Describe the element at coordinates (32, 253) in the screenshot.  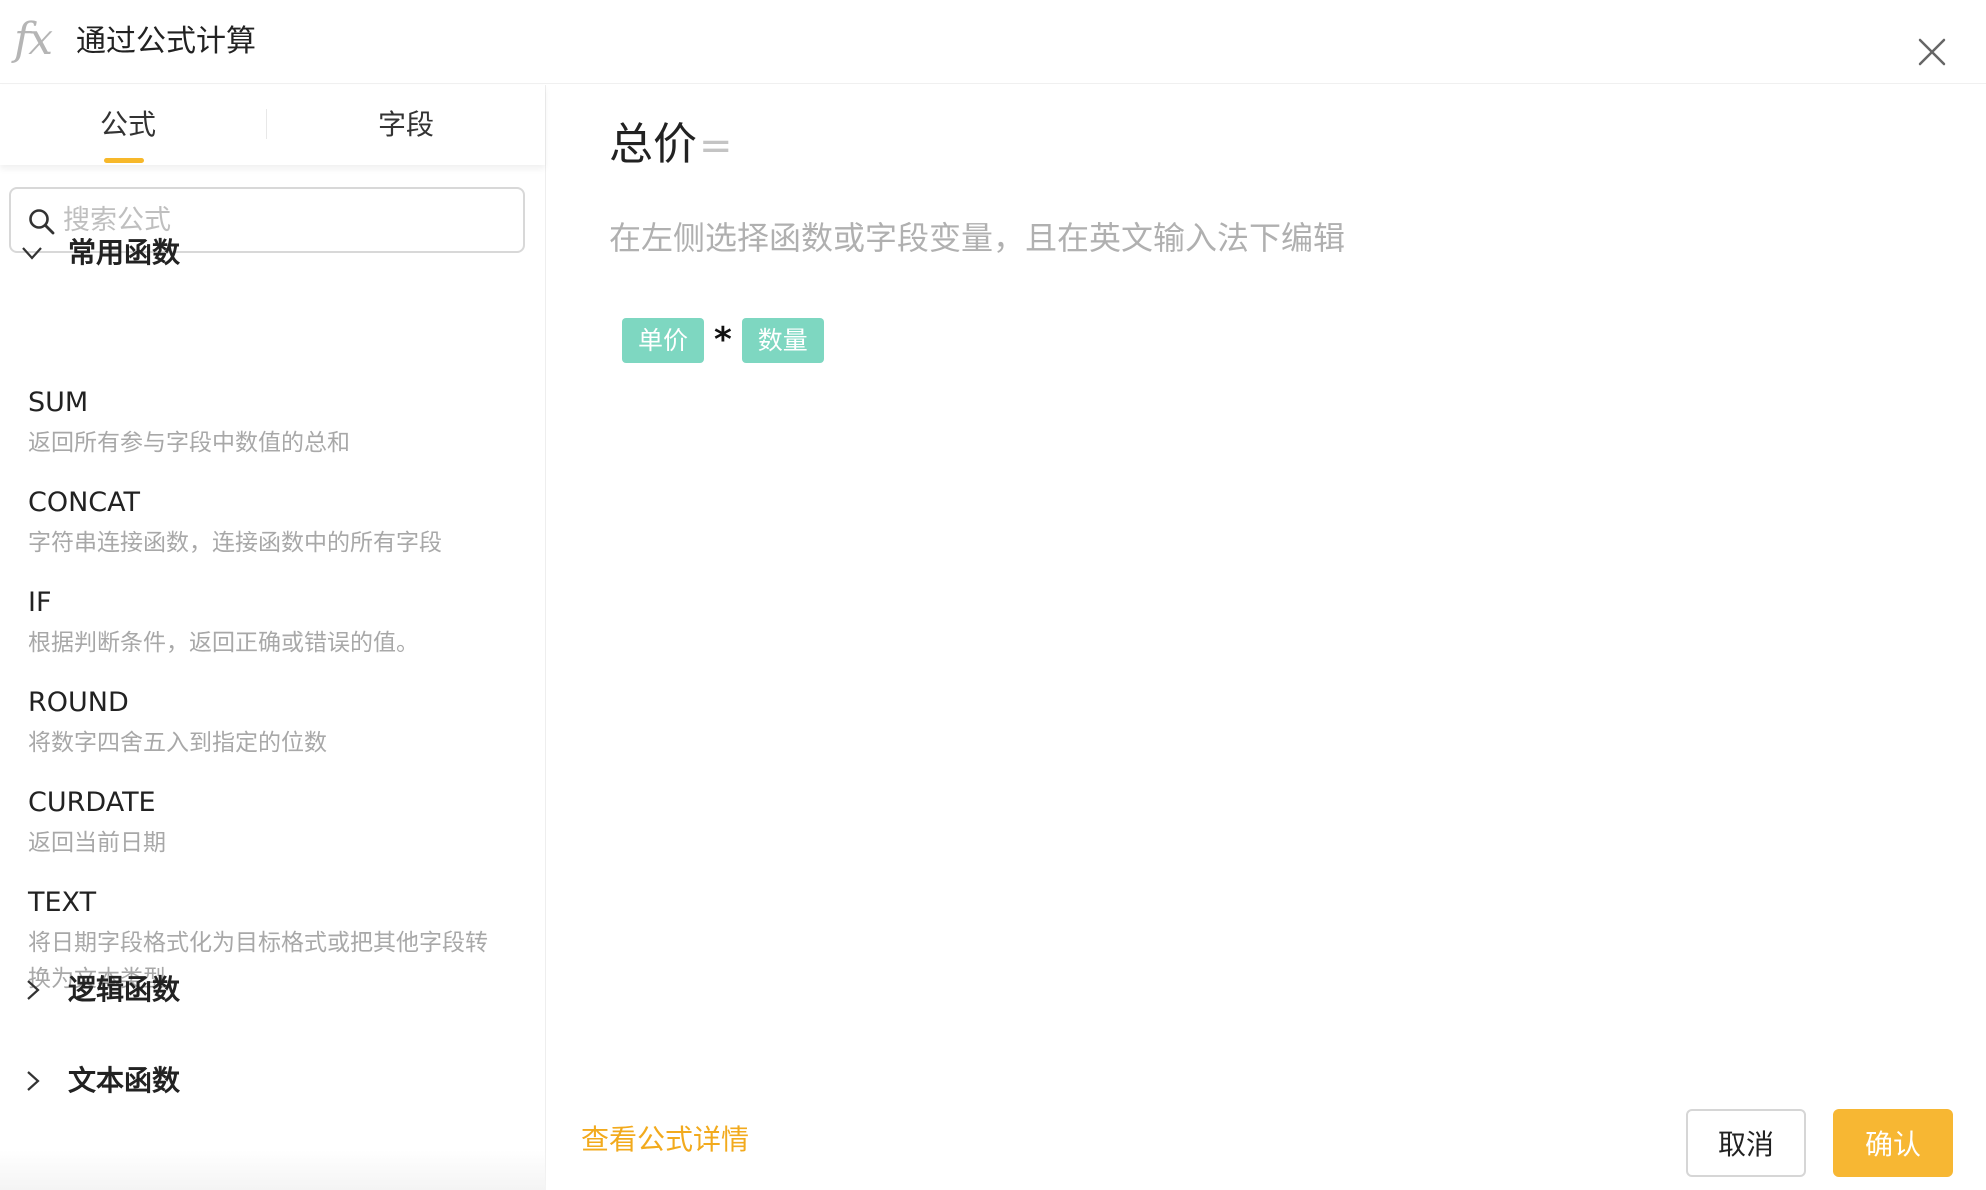
I see `chevron-down-icon` at that location.